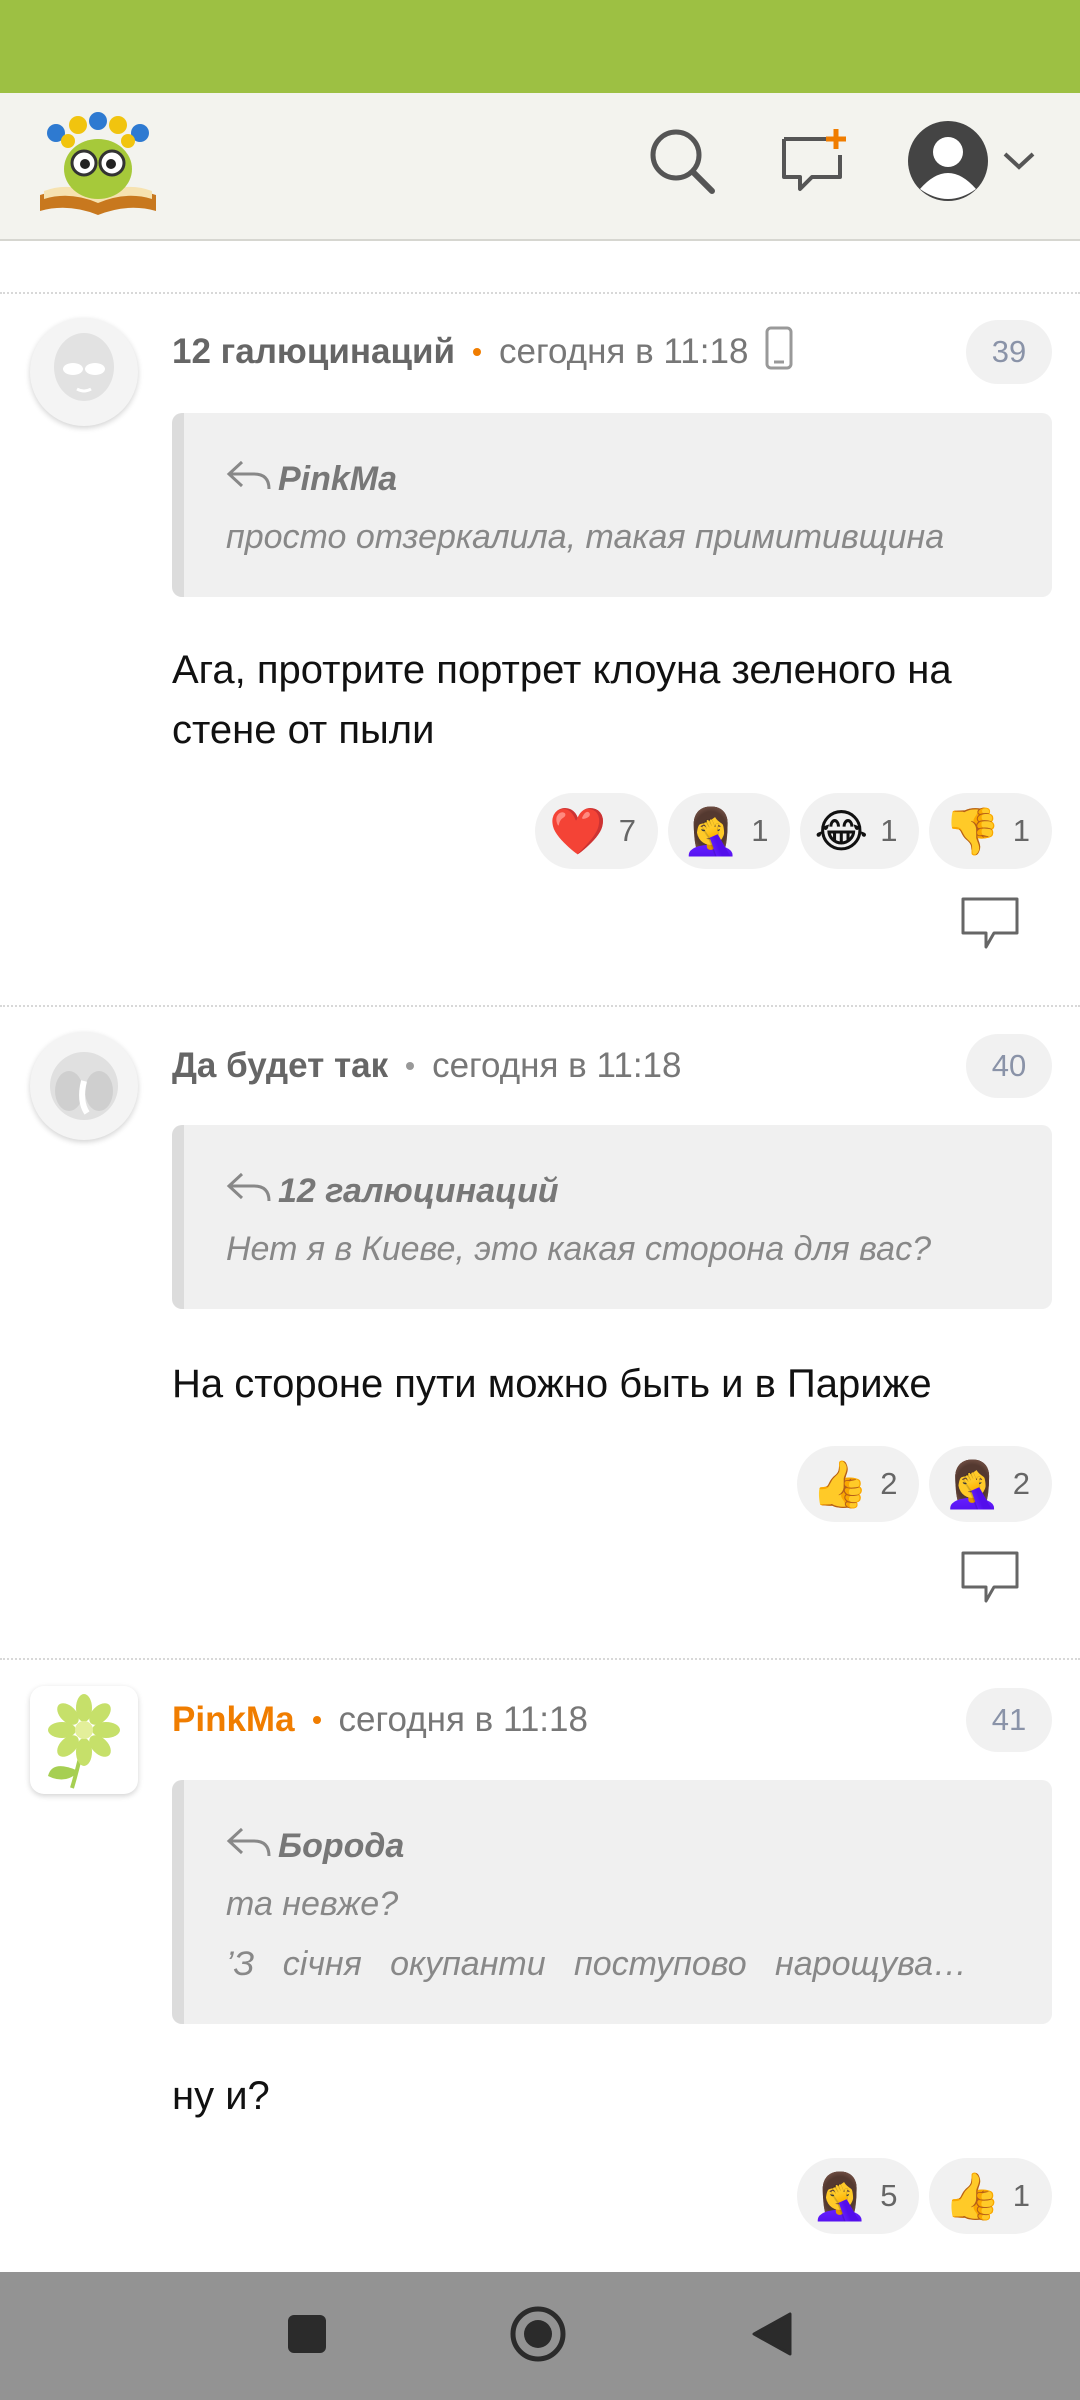 The image size is (1080, 2400). Describe the element at coordinates (540, 167) in the screenshot. I see `app-header` at that location.